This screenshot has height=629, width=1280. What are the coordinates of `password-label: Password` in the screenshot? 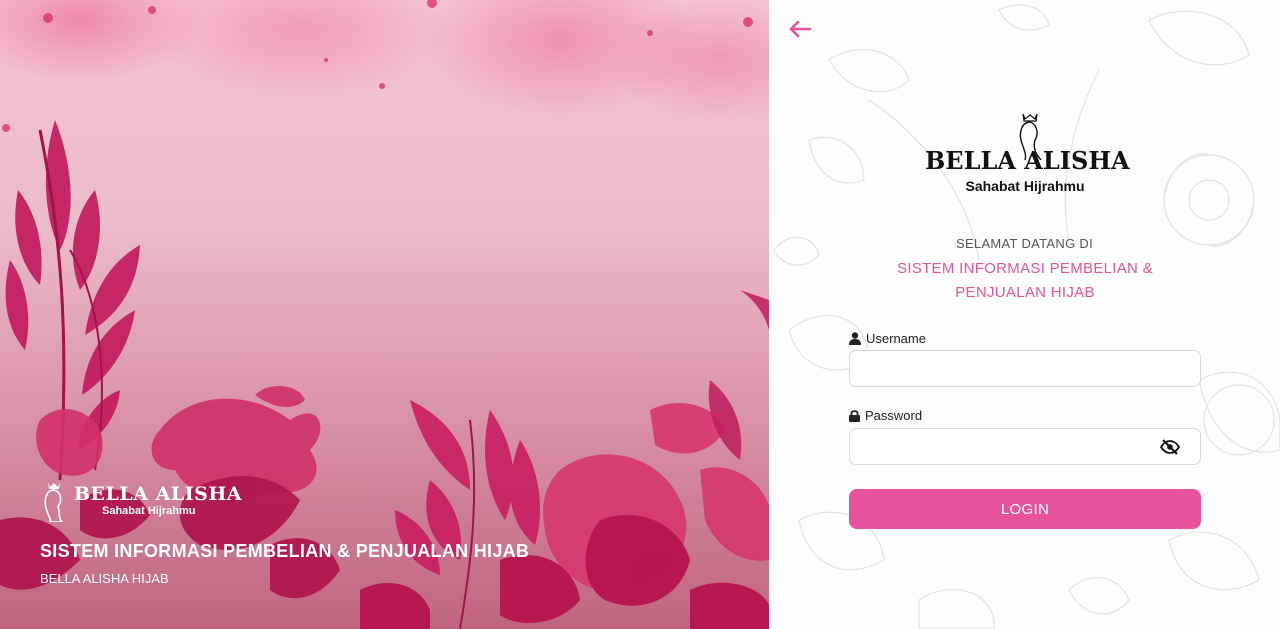 It's located at (885, 415).